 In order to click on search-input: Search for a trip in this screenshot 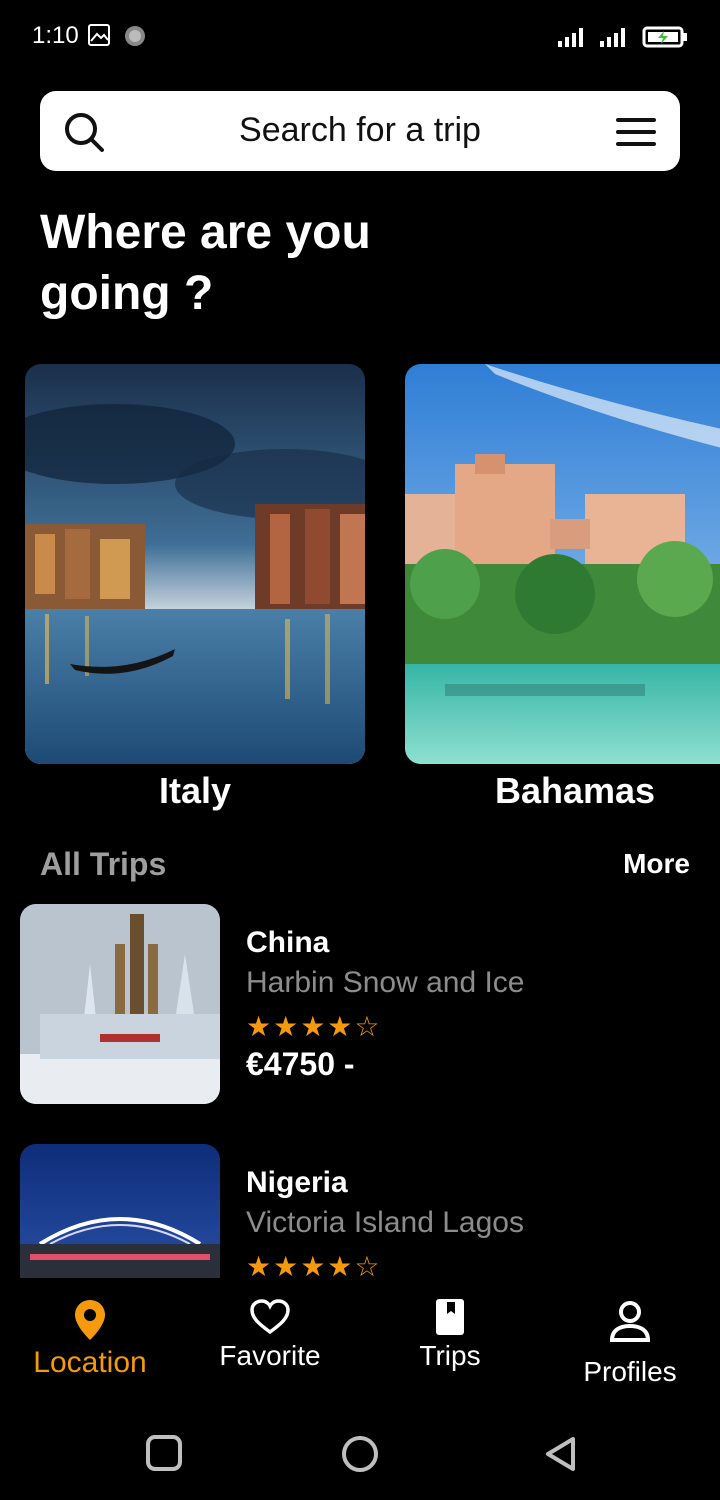, I will do `click(360, 130)`.